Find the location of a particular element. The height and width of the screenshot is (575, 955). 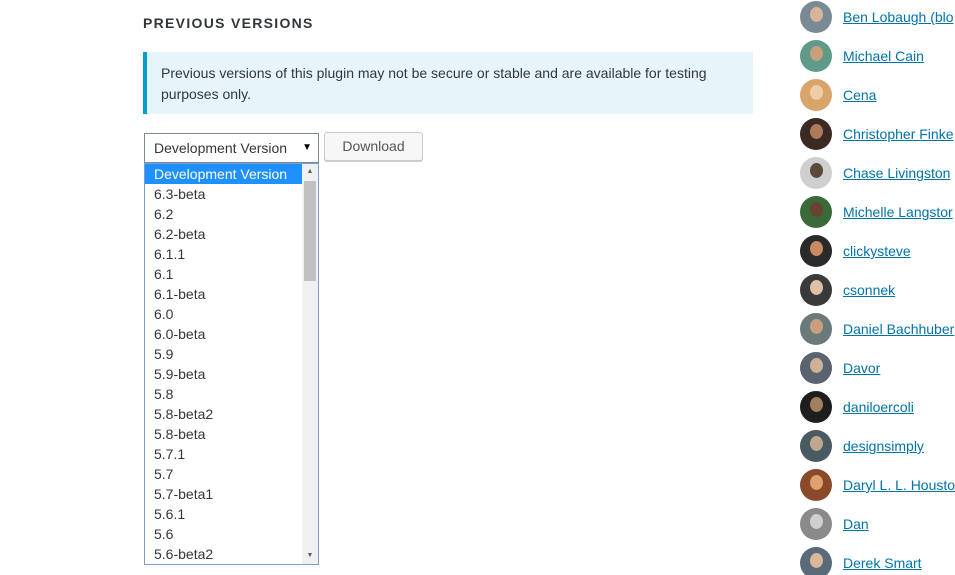

version-option: 6.0 is located at coordinates (223, 314).